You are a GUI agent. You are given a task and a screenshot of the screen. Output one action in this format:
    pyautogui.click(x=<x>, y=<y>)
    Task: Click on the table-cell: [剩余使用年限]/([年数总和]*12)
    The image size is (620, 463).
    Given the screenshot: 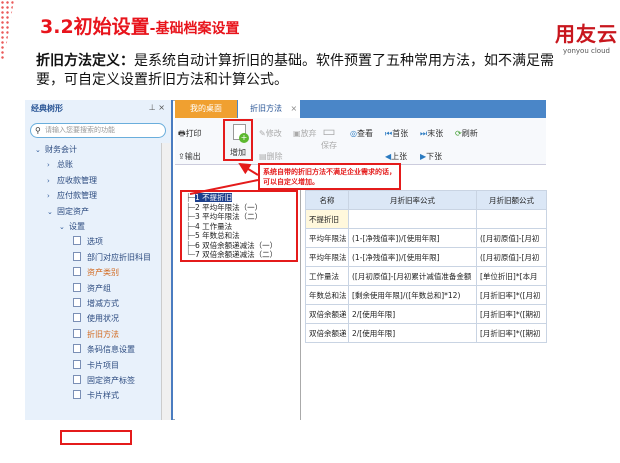 What is the action you would take?
    pyautogui.click(x=412, y=295)
    